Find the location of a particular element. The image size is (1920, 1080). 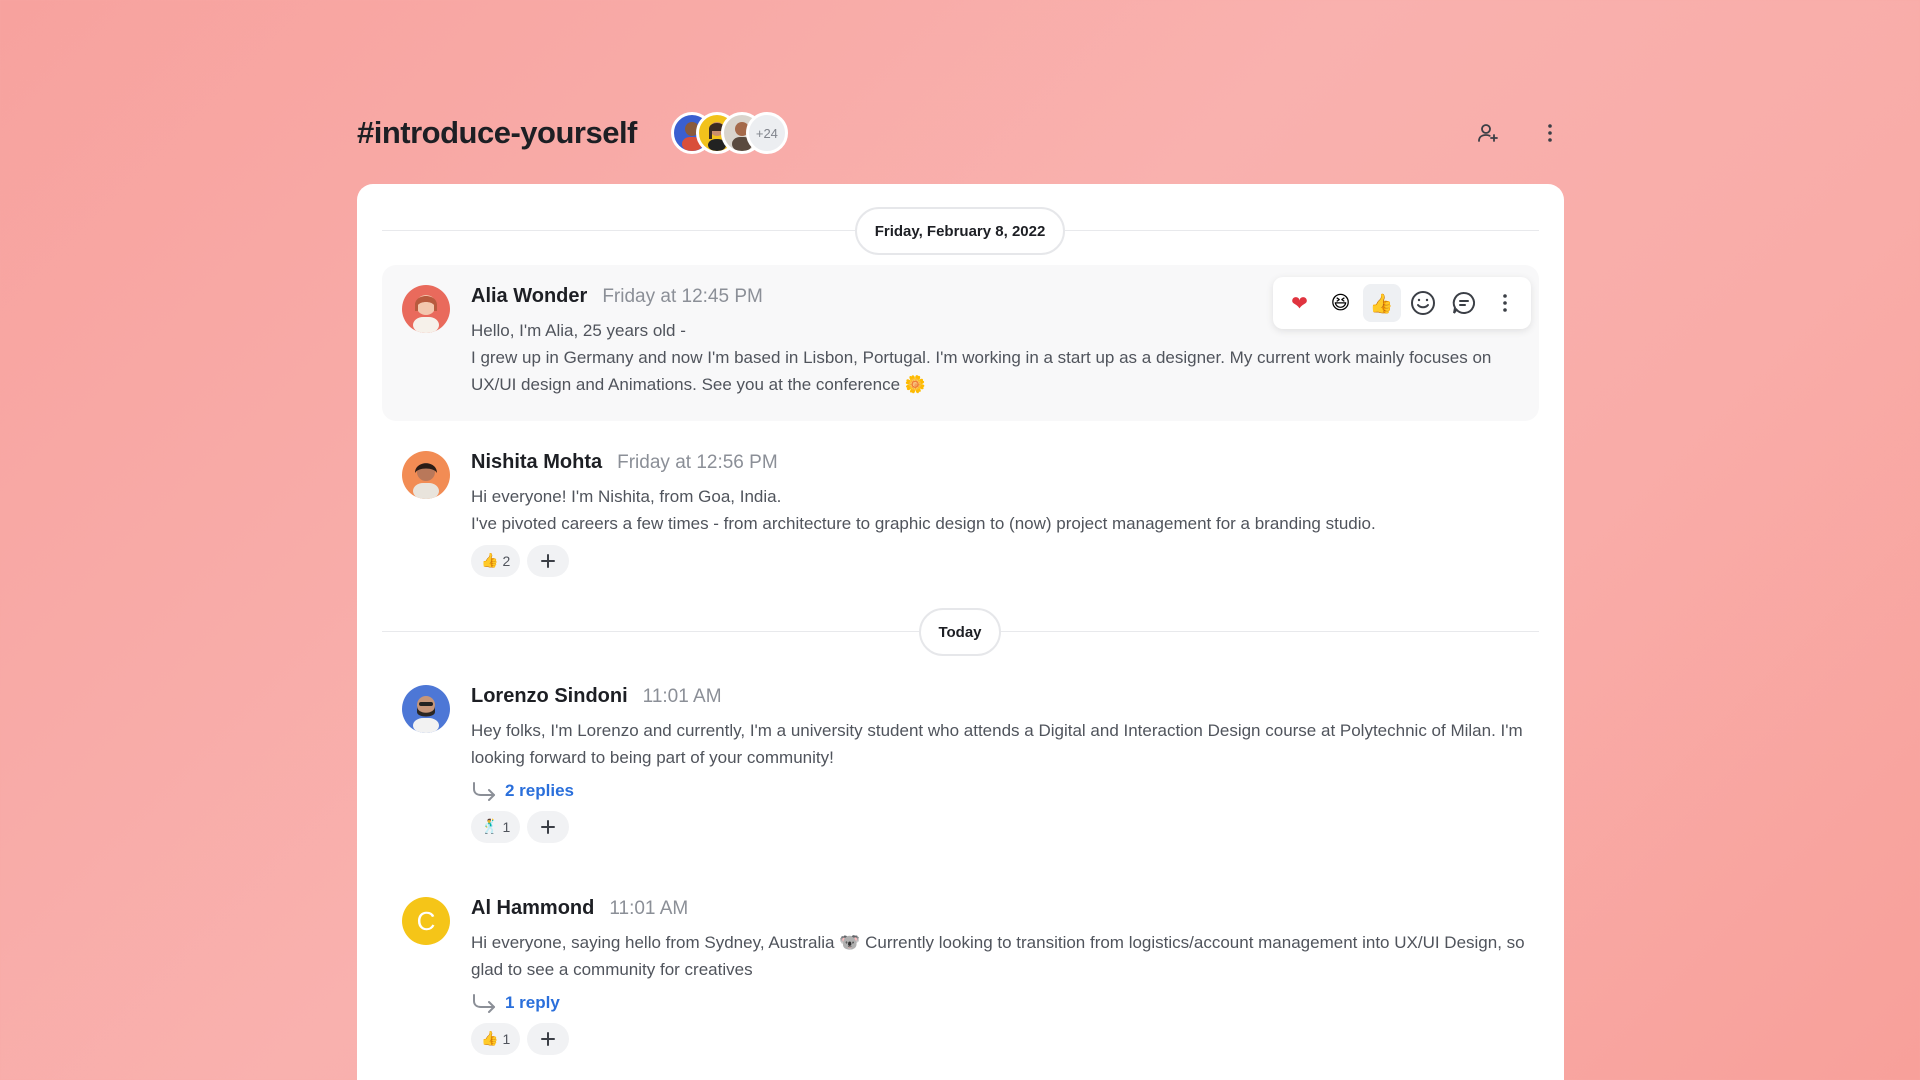

reactions: 👍 2 is located at coordinates (998, 561).